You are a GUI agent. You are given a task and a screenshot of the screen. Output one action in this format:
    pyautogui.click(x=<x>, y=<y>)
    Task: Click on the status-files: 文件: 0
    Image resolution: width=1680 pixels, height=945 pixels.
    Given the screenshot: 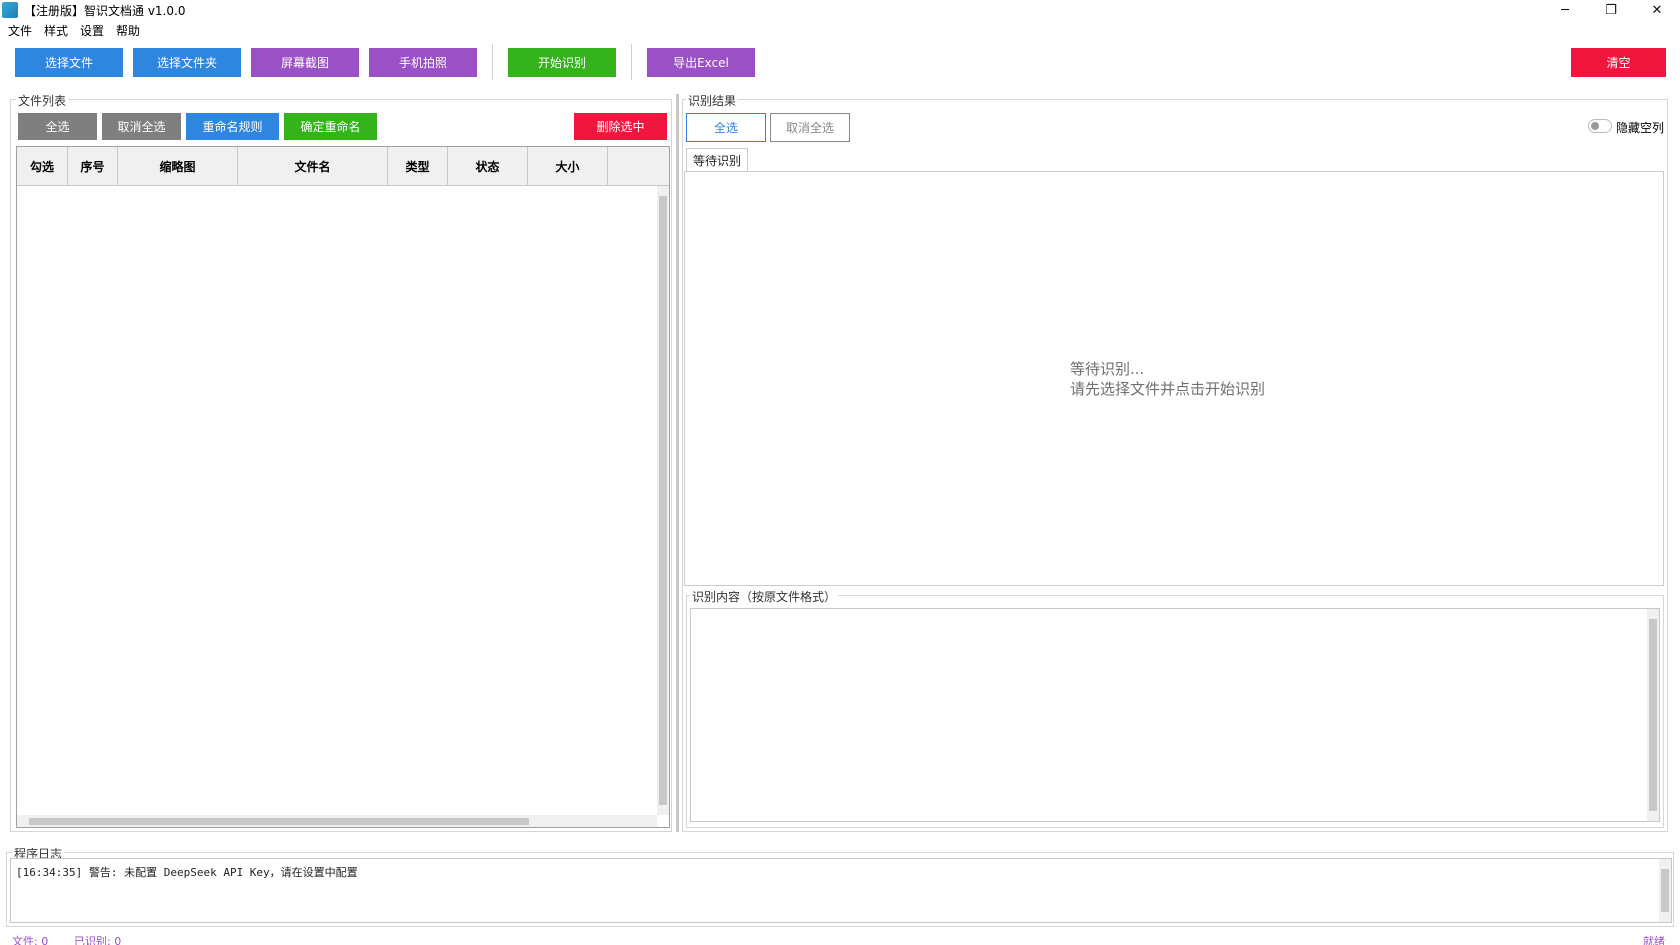 What is the action you would take?
    pyautogui.click(x=30, y=940)
    